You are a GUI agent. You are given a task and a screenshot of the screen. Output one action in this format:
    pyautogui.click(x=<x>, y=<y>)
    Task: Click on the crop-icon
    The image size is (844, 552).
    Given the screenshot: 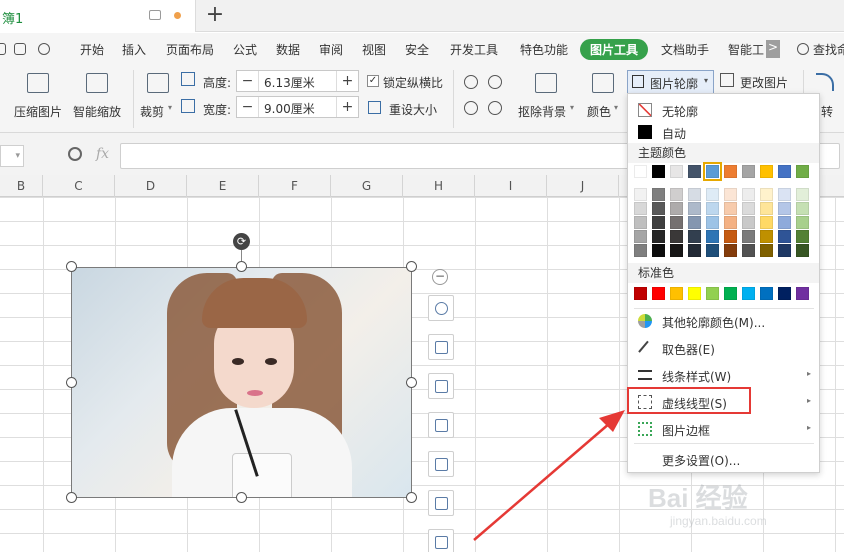 What is the action you would take?
    pyautogui.click(x=158, y=83)
    